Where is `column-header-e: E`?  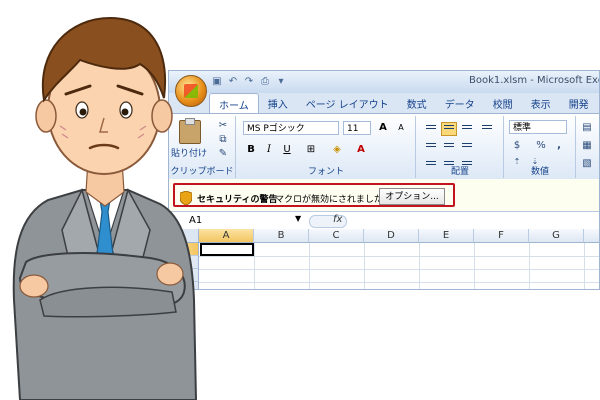 column-header-e: E is located at coordinates (446, 236).